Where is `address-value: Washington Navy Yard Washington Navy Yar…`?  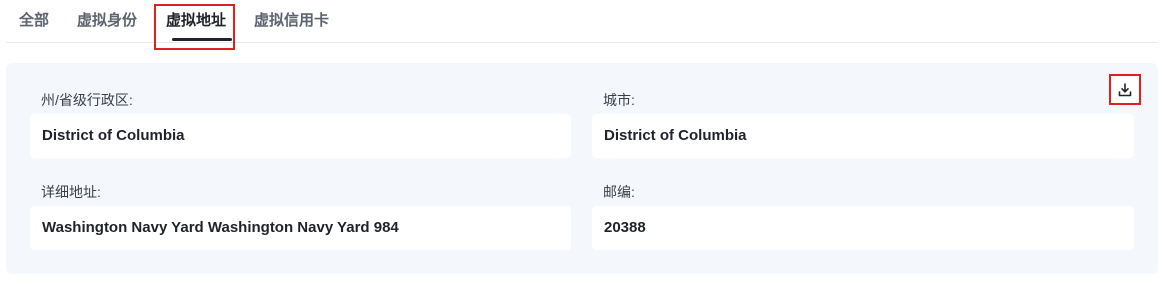
address-value: Washington Navy Yard Washington Navy Yar… is located at coordinates (300, 228).